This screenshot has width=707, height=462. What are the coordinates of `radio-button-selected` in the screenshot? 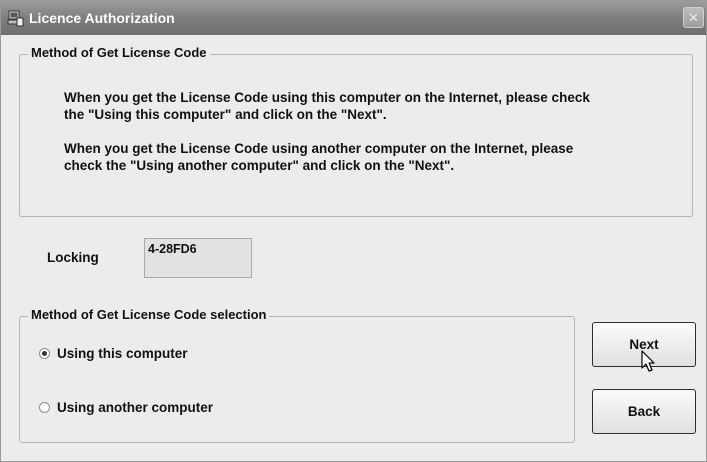 It's located at (44, 353).